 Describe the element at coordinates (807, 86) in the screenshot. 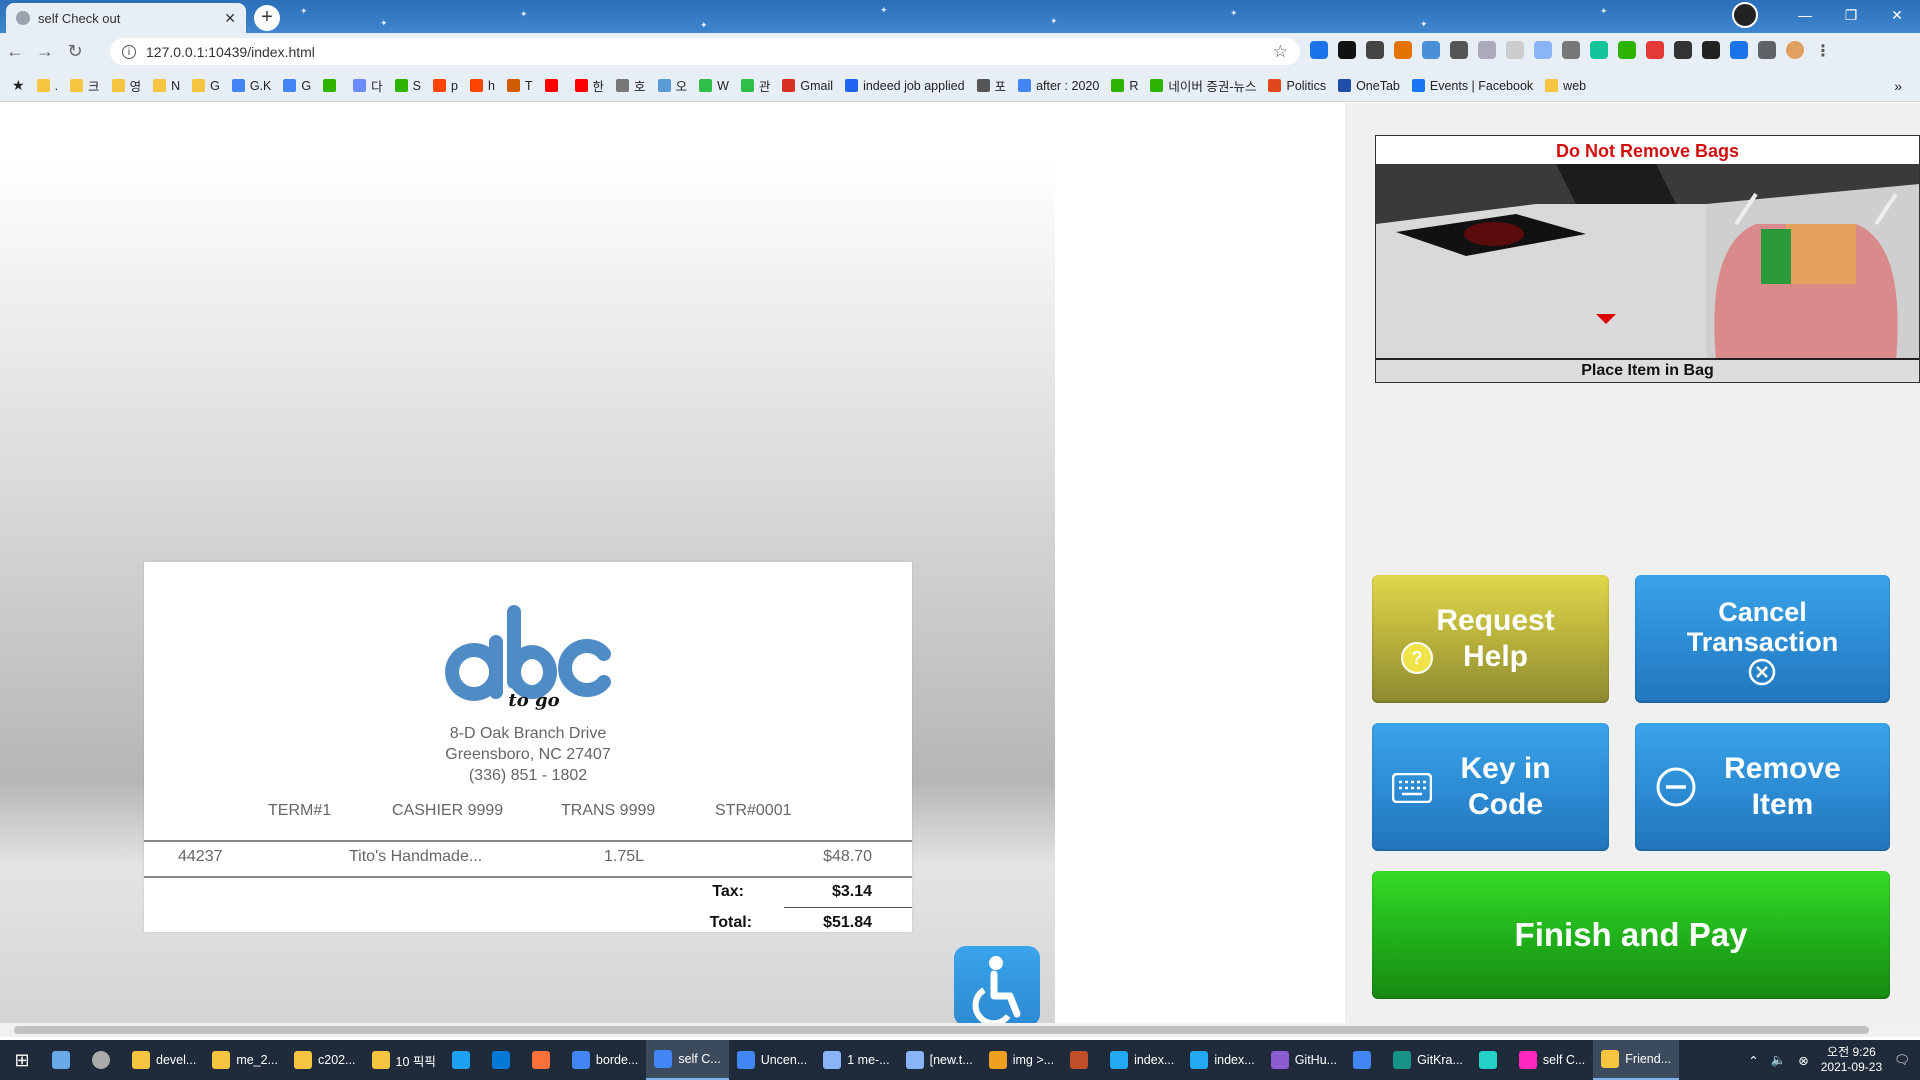

I see `bookmark-item: Gmail` at that location.